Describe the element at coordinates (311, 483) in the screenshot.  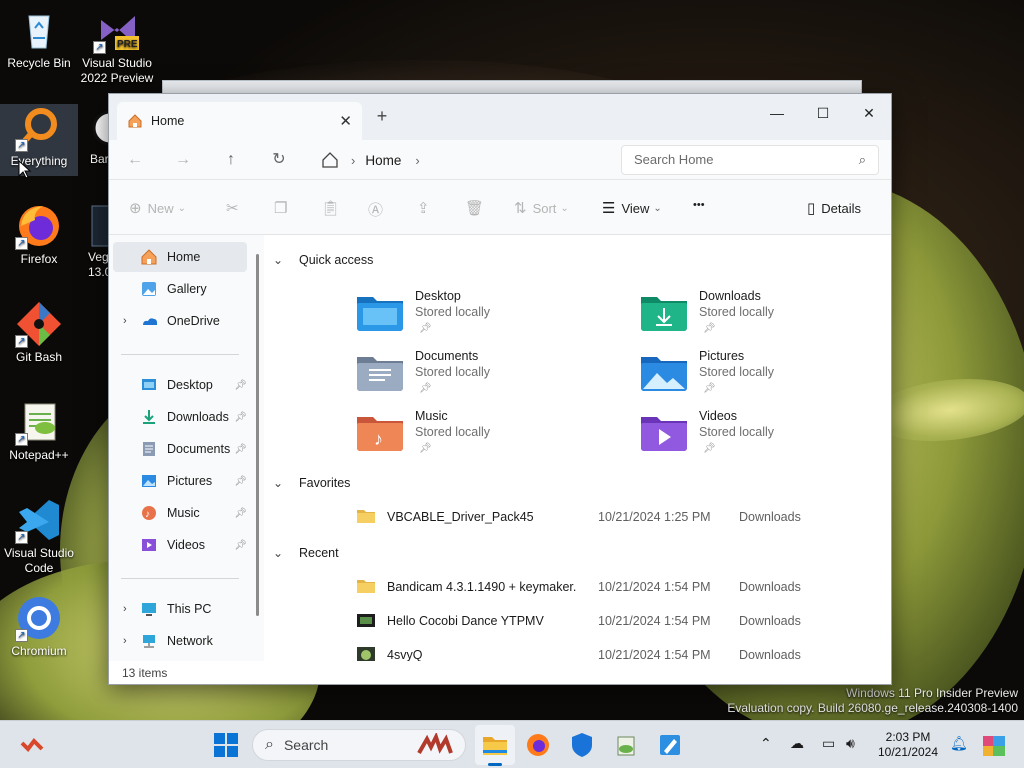
I see `section-favorites: ⌄ Favorites` at that location.